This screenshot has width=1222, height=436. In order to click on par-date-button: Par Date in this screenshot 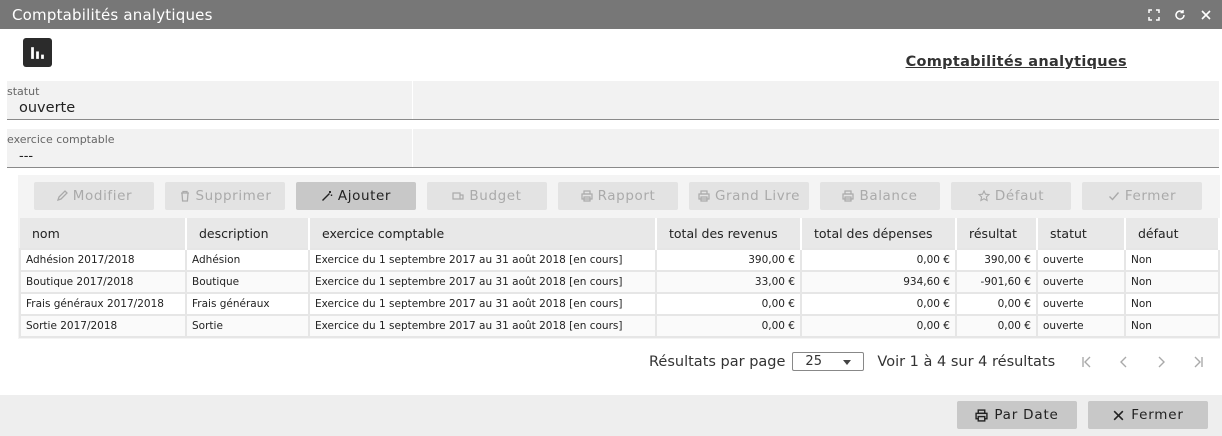, I will do `click(1017, 415)`.